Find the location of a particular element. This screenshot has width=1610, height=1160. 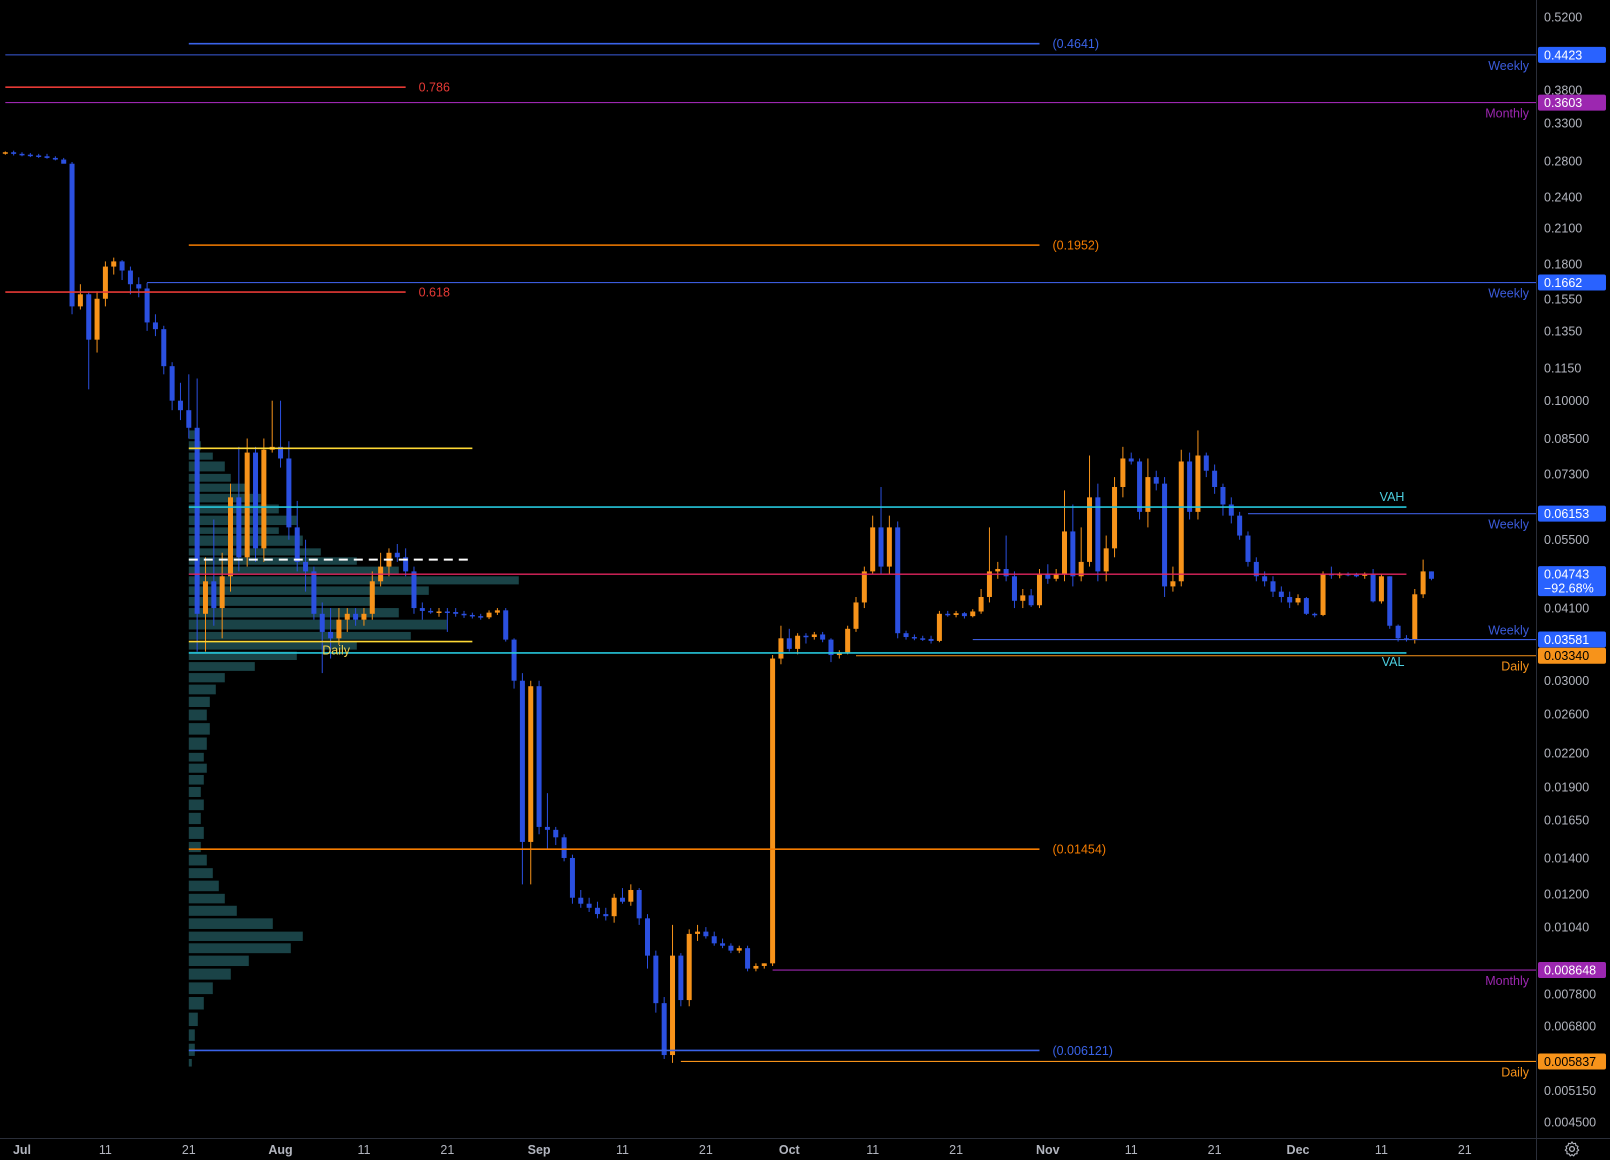

gear-icon is located at coordinates (1572, 1149).